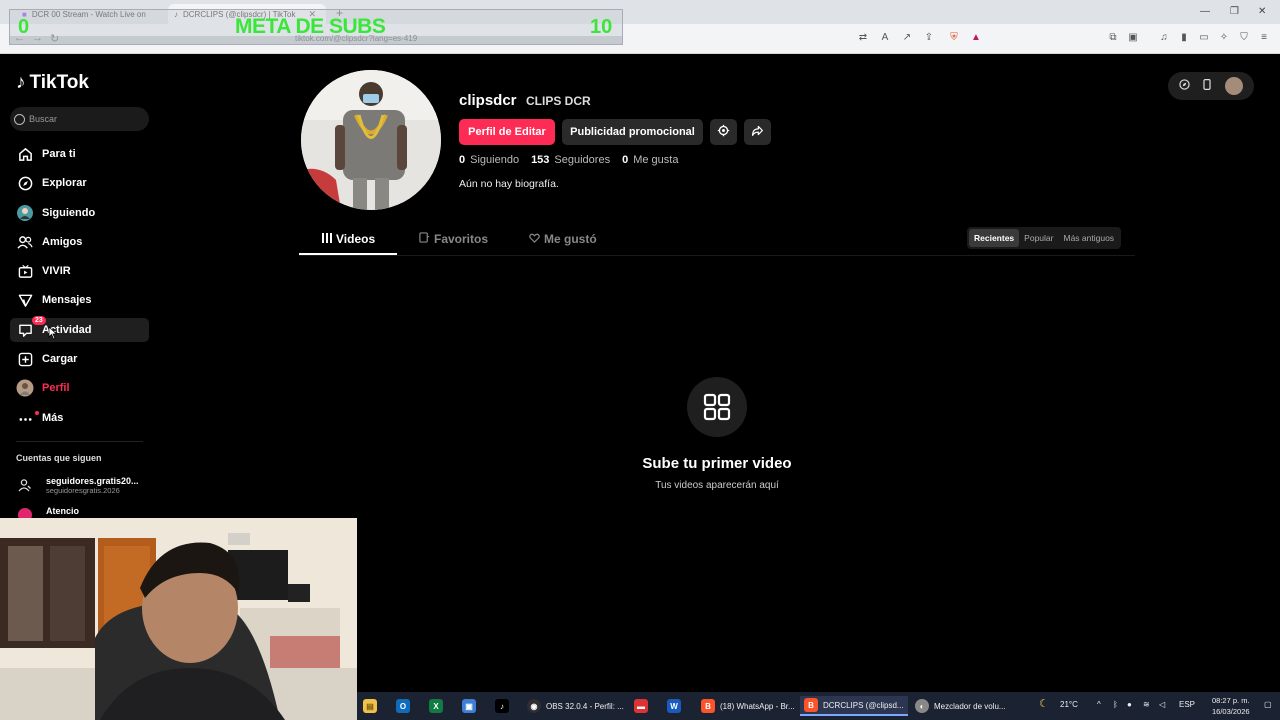 Image resolution: width=1280 pixels, height=720 pixels. Describe the element at coordinates (1129, 704) in the screenshot. I see `microphone-icon: ●` at that location.